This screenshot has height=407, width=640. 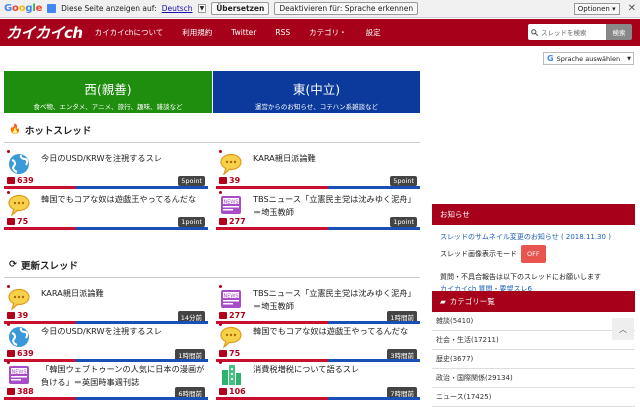 What do you see at coordinates (197, 32) in the screenshot?
I see `nav-item-terms: 利用規約` at bounding box center [197, 32].